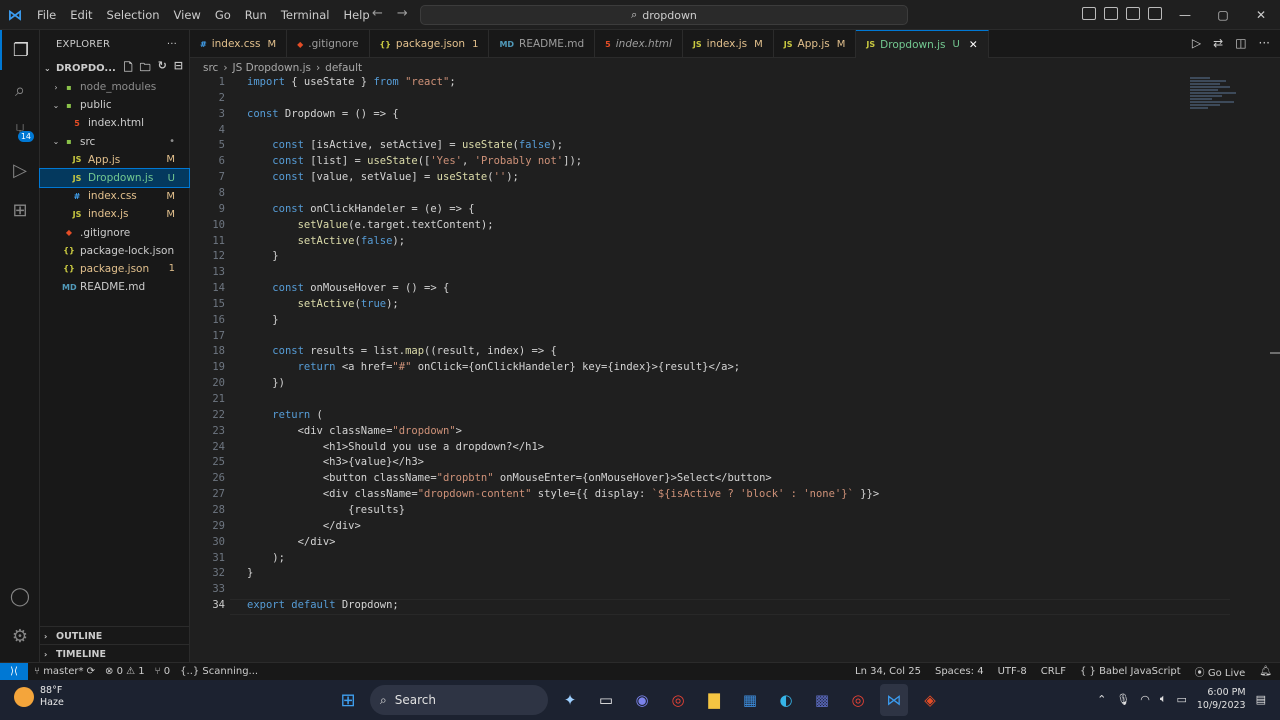  I want to click on code-line: 2, so click(207, 100).